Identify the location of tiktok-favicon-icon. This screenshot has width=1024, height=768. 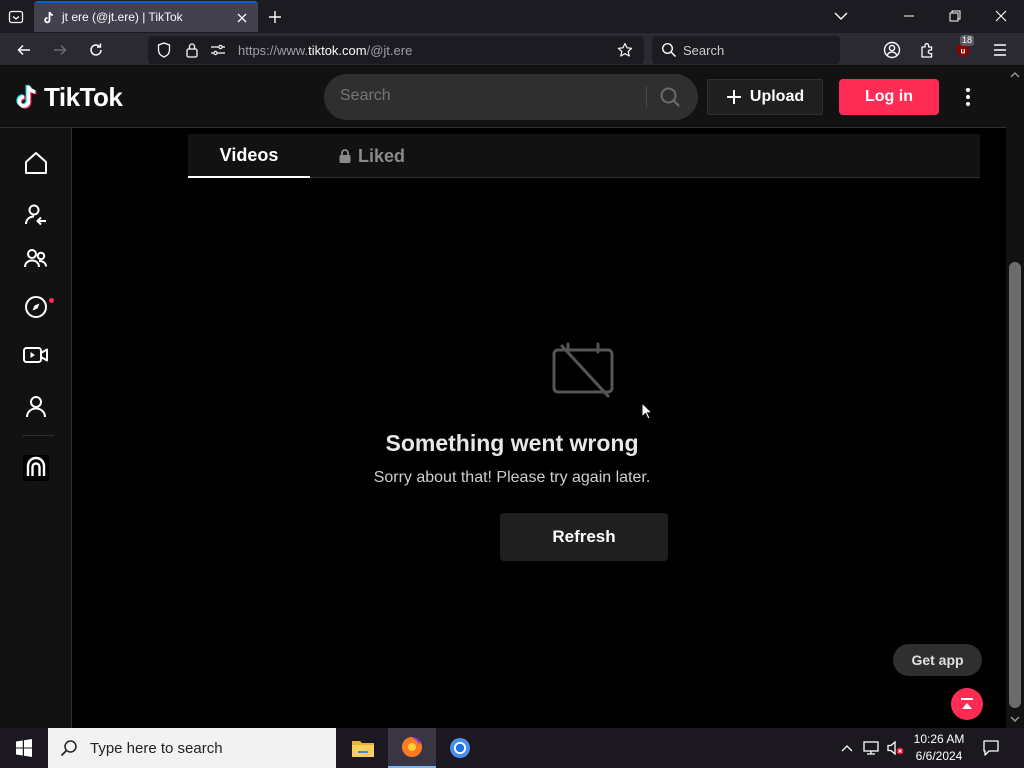
(49, 18).